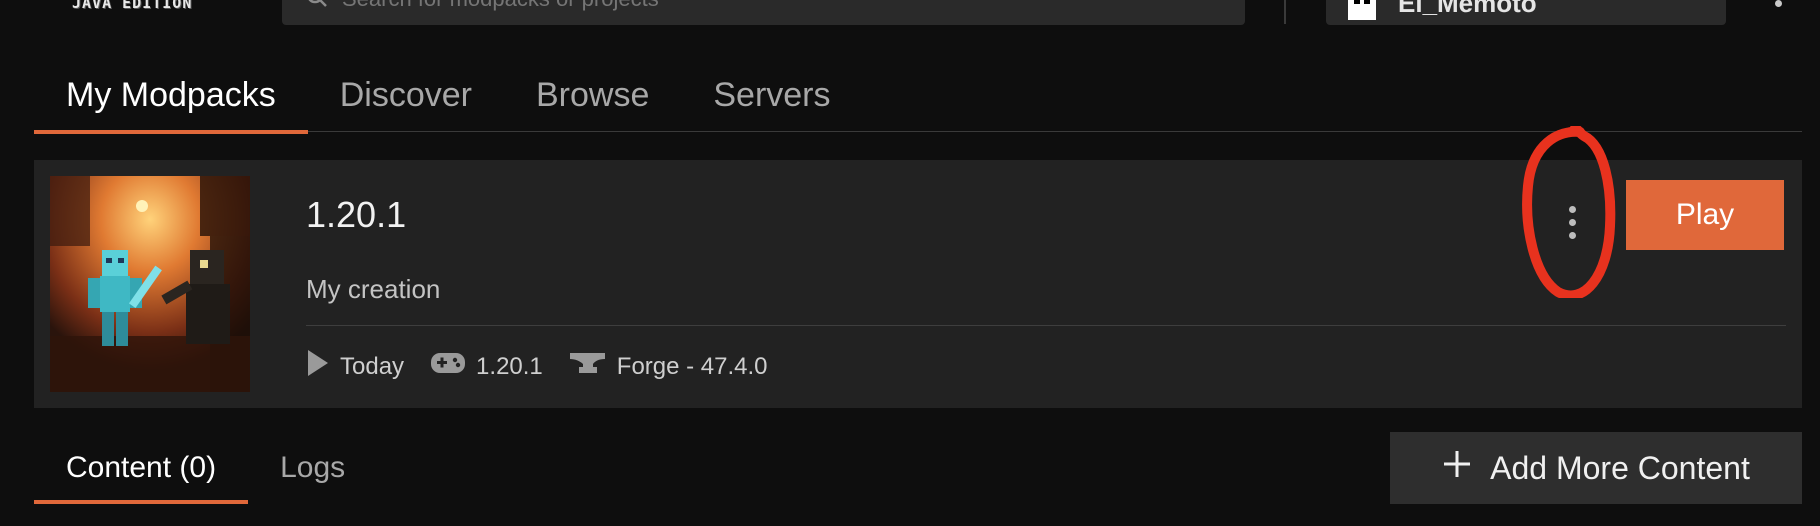 The height and width of the screenshot is (526, 1820). I want to click on logo-subtext: JAVA EDITION, so click(132, 6).